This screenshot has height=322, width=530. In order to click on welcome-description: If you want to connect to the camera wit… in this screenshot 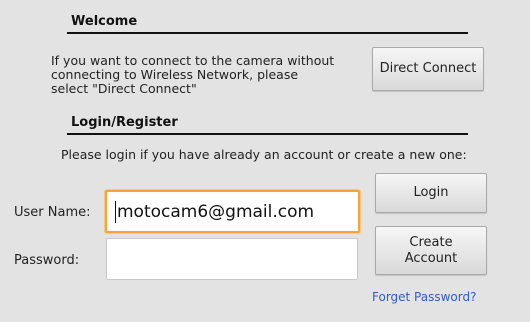, I will do `click(206, 75)`.